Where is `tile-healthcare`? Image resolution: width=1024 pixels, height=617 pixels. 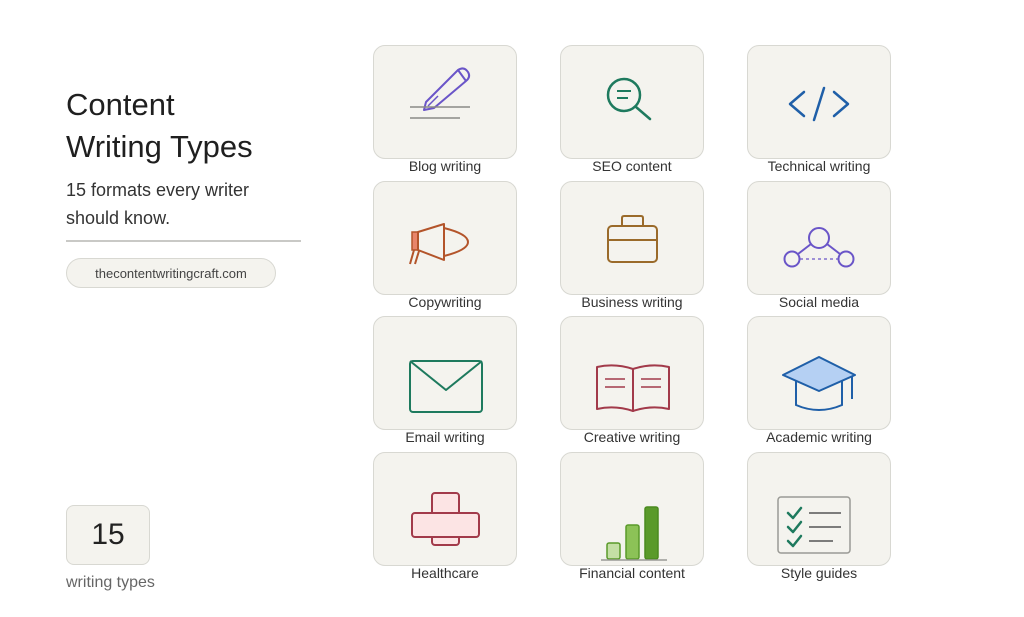
tile-healthcare is located at coordinates (445, 509).